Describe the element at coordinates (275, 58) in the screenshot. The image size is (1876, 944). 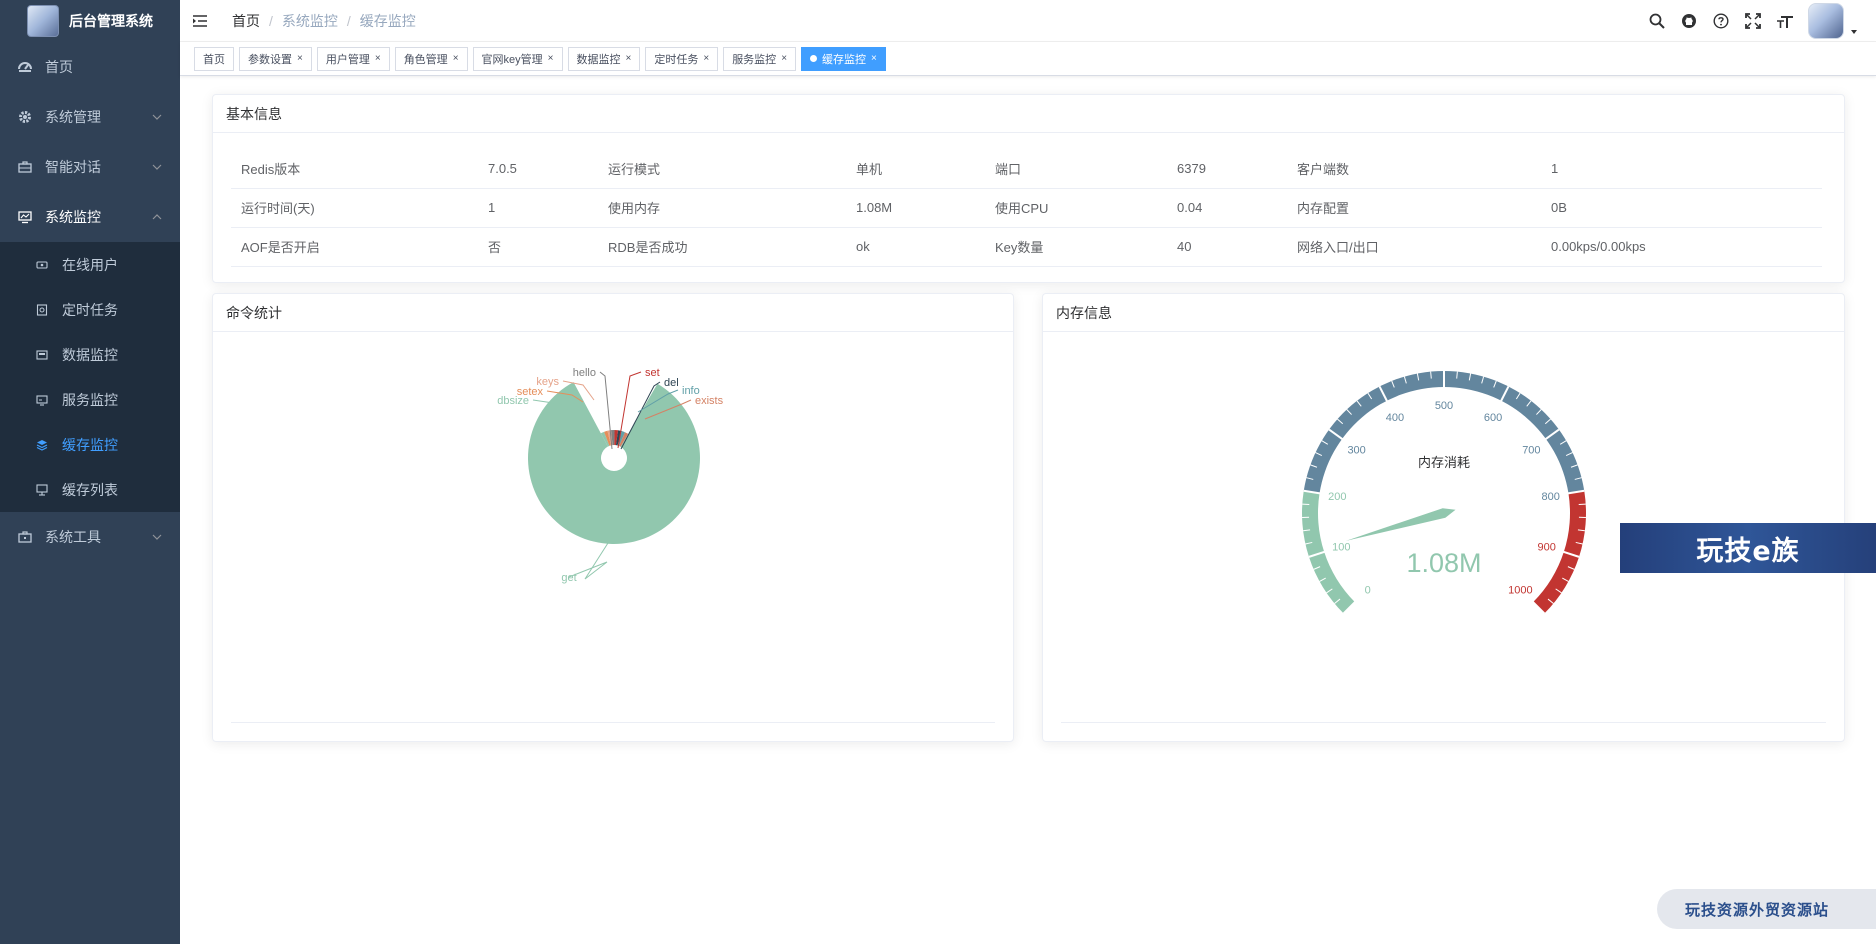
I see `tag-config: 参数设置 ×` at that location.